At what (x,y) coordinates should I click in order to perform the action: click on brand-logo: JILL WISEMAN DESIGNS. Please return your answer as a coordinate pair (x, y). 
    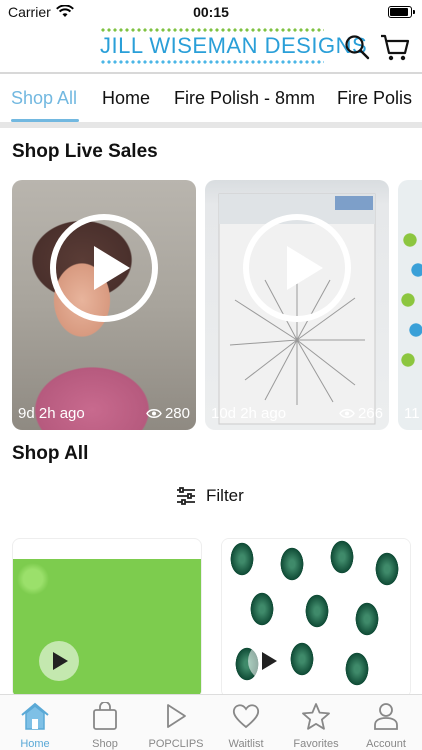
    Looking at the image, I should click on (234, 47).